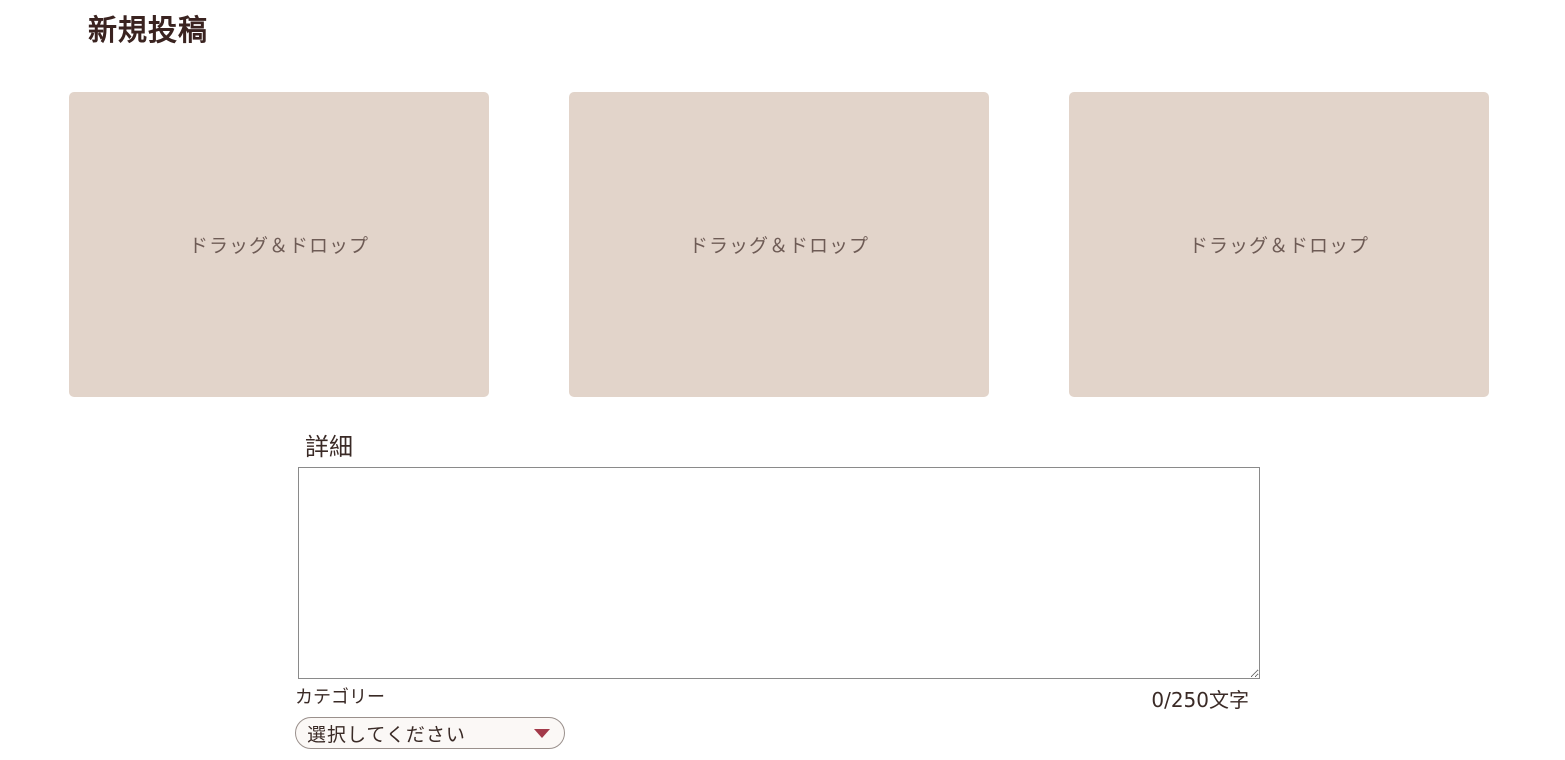 This screenshot has height=760, width=1565. I want to click on chevron-down-icon, so click(542, 733).